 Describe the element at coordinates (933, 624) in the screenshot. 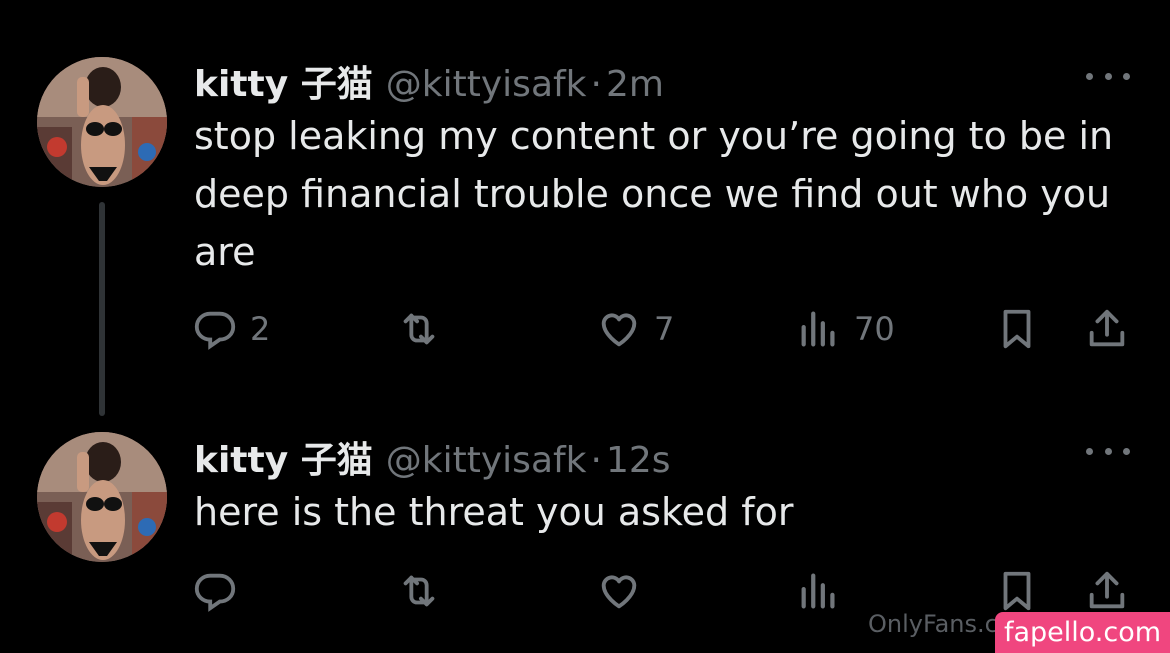

I see `watermark-text: OnlyFans.c` at that location.